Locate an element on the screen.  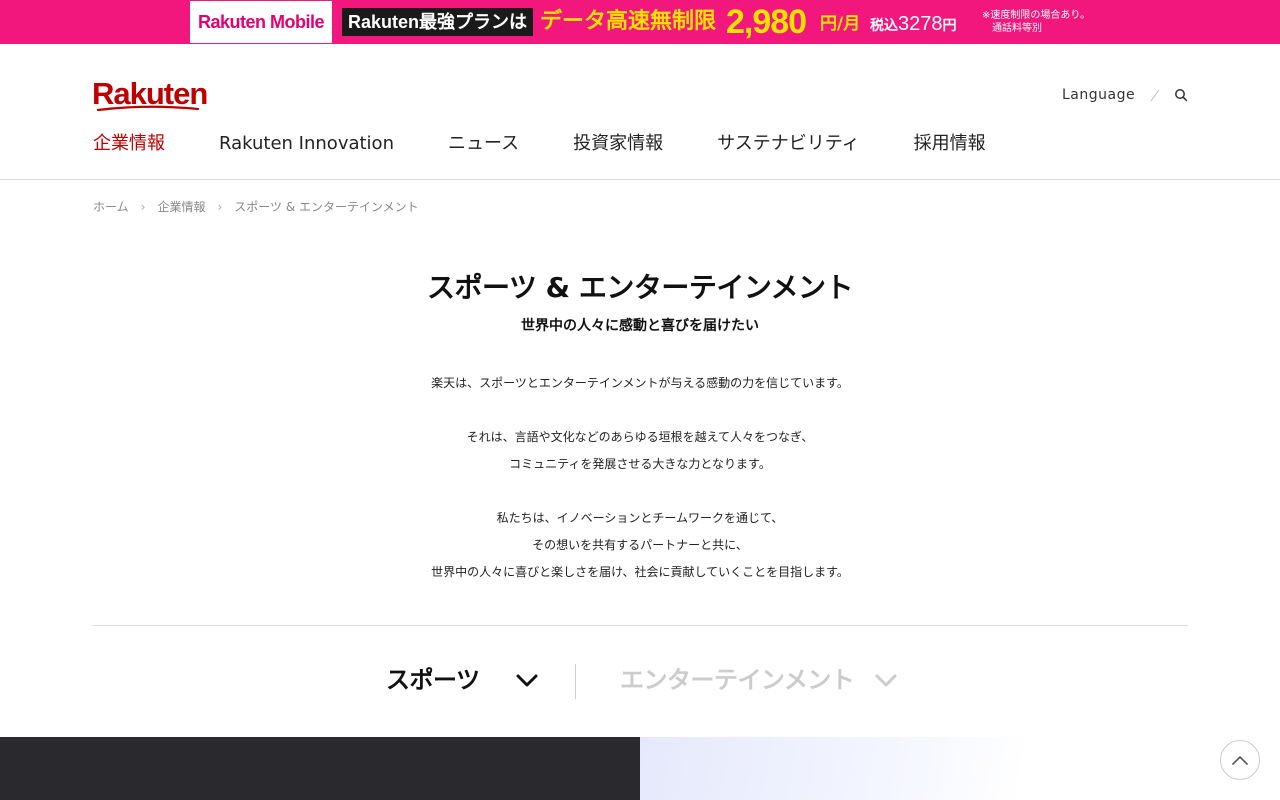
banner-price: 2,980 is located at coordinates (766, 22).